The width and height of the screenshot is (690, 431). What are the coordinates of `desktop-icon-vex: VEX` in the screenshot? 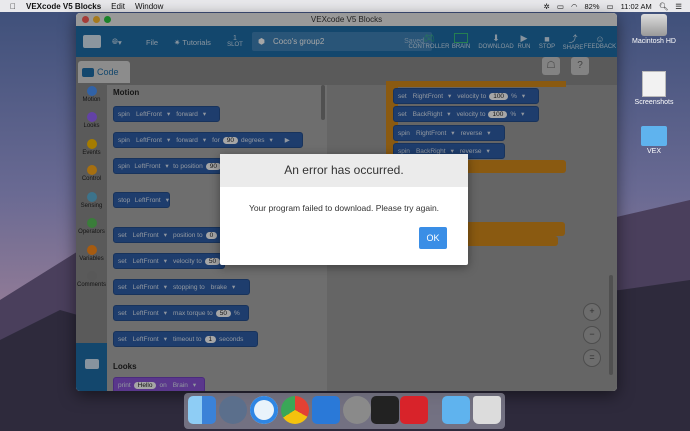 It's located at (654, 140).